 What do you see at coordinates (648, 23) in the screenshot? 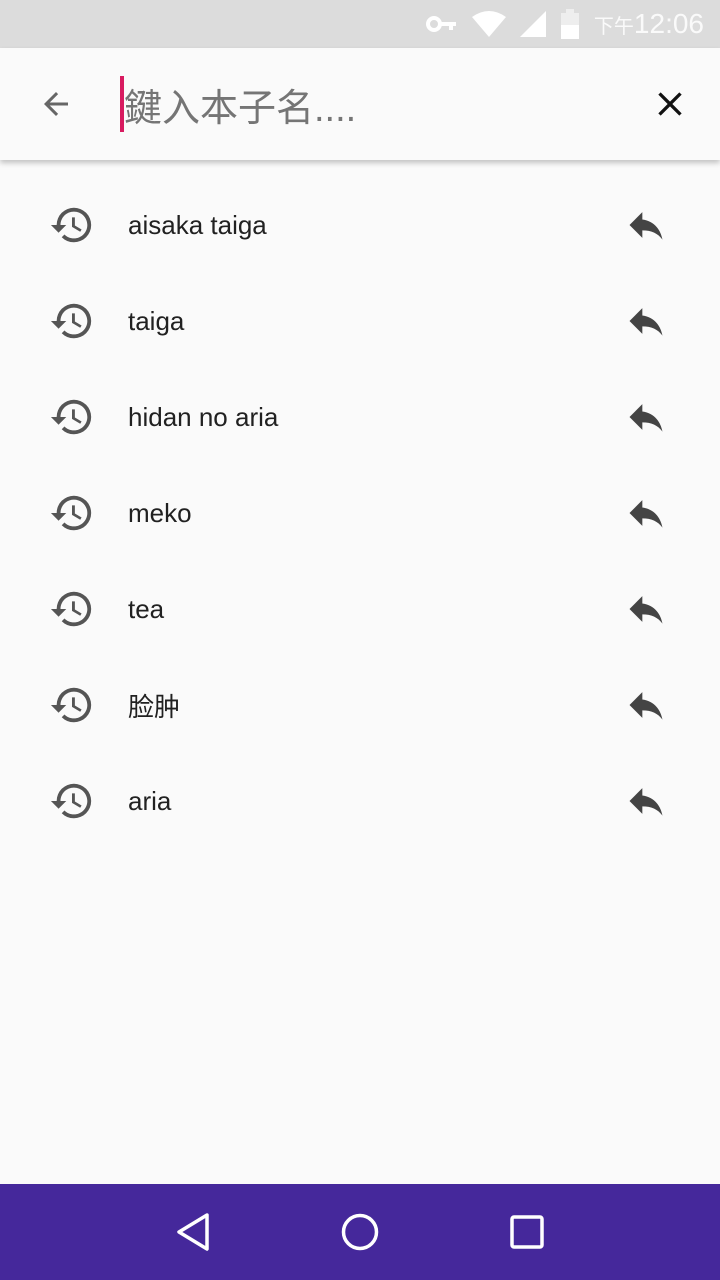
I see `clock: 下午12:06` at bounding box center [648, 23].